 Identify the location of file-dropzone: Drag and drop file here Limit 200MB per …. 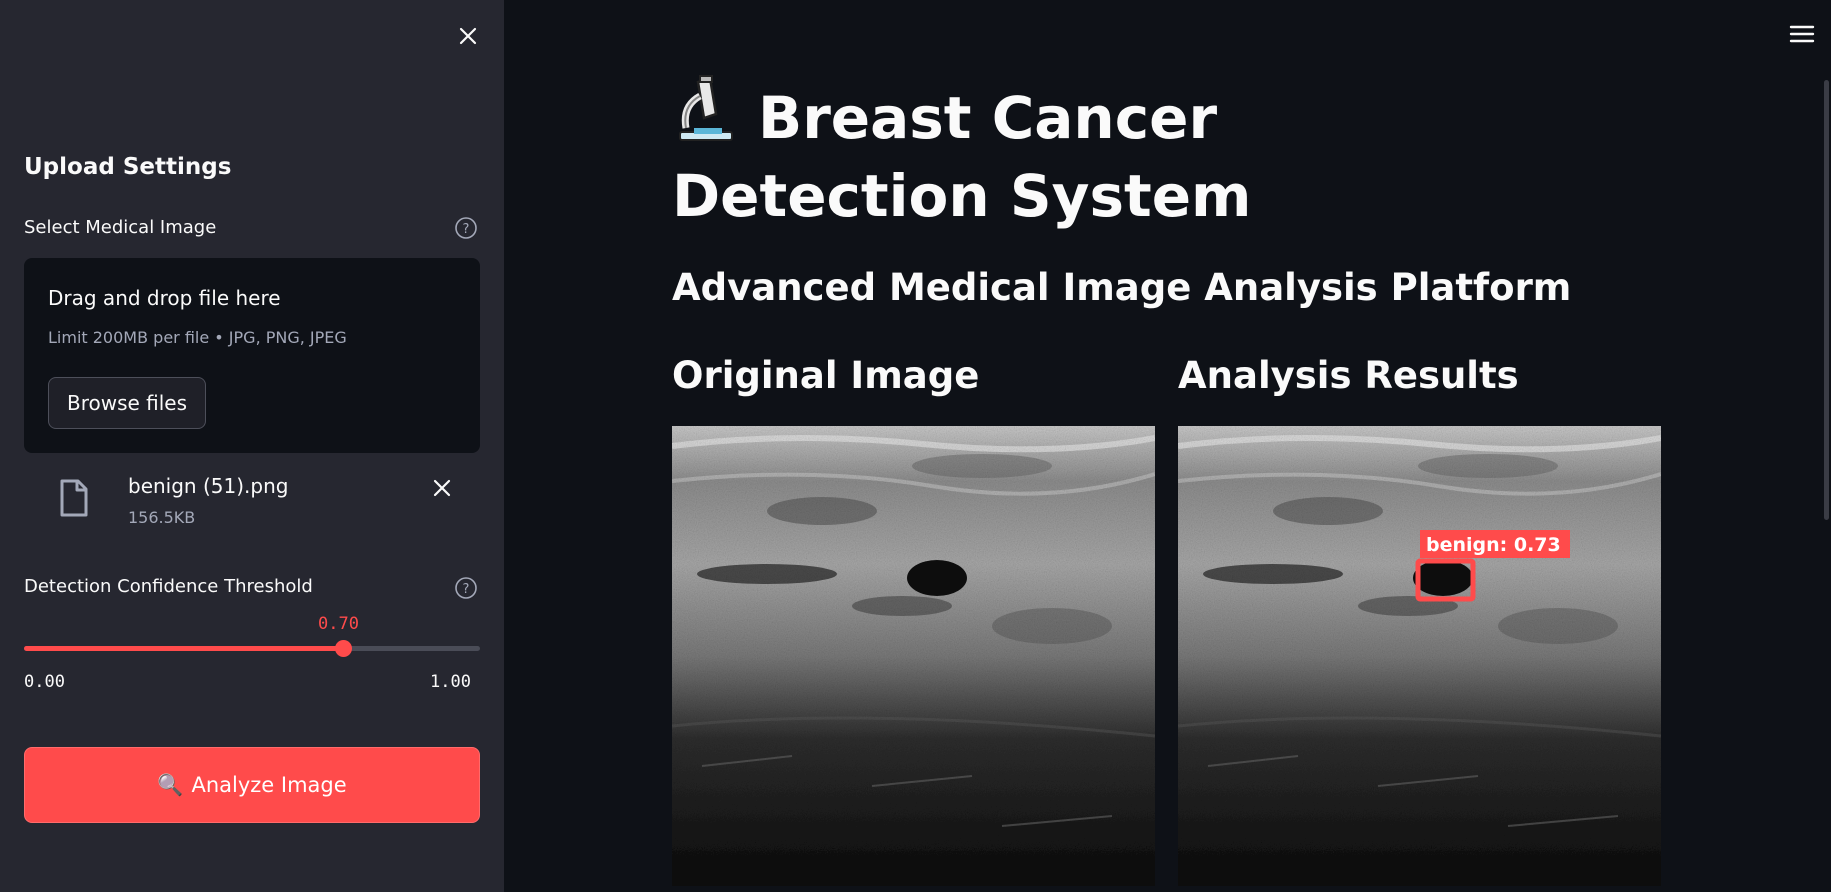
(252, 355).